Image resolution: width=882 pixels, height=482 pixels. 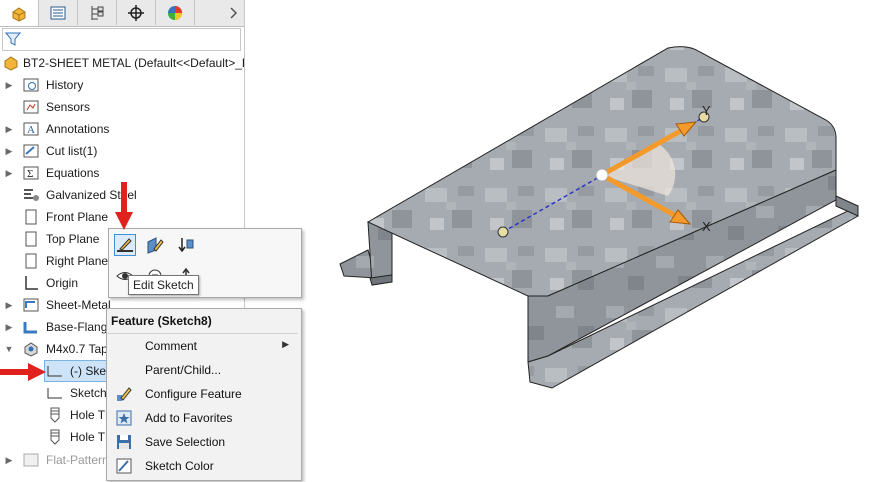 I want to click on tree-root-label: BT2-SHEET METAL (Default<<Default>_D, so click(x=134, y=63).